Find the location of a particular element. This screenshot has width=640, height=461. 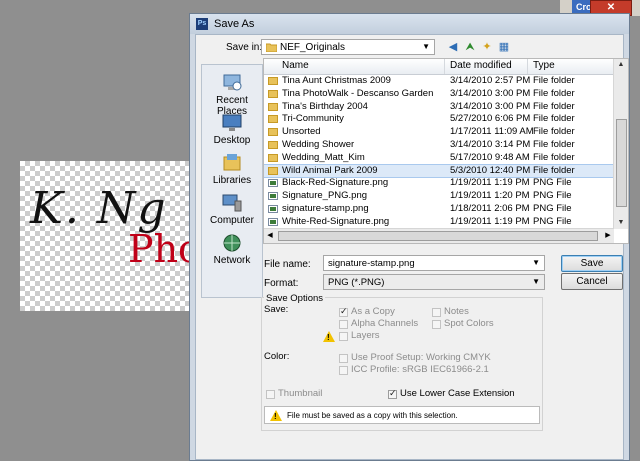

alpha-channels-checkbox is located at coordinates (343, 324).